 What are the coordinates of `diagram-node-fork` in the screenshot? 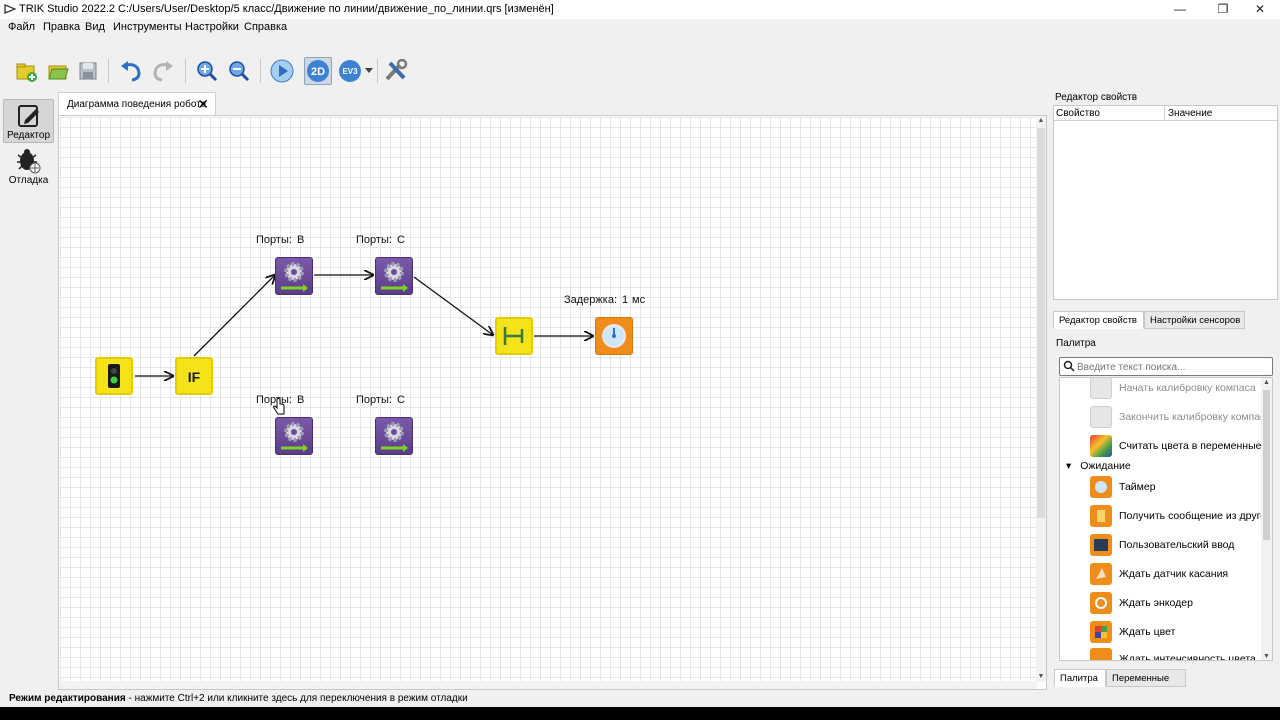 It's located at (514, 336).